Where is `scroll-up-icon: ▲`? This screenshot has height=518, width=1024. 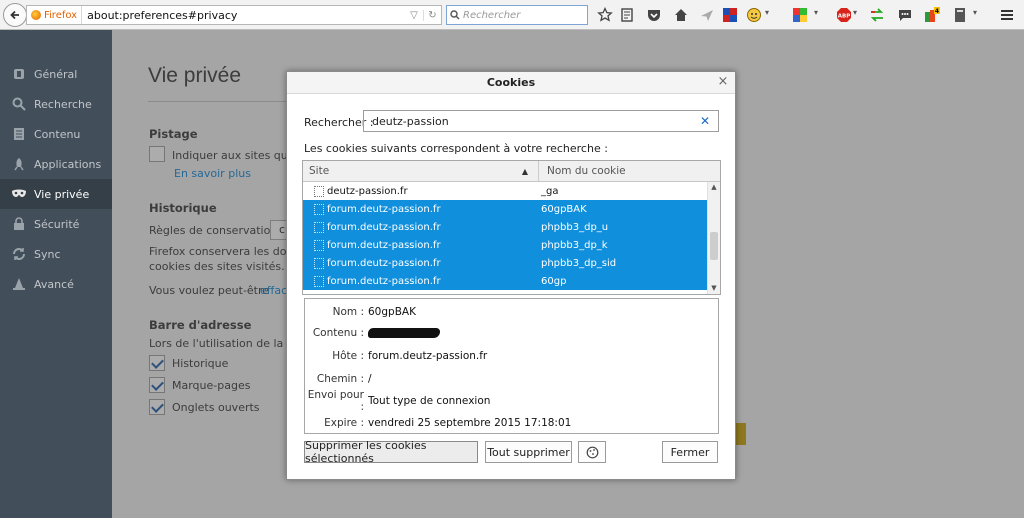 scroll-up-icon: ▲ is located at coordinates (714, 187).